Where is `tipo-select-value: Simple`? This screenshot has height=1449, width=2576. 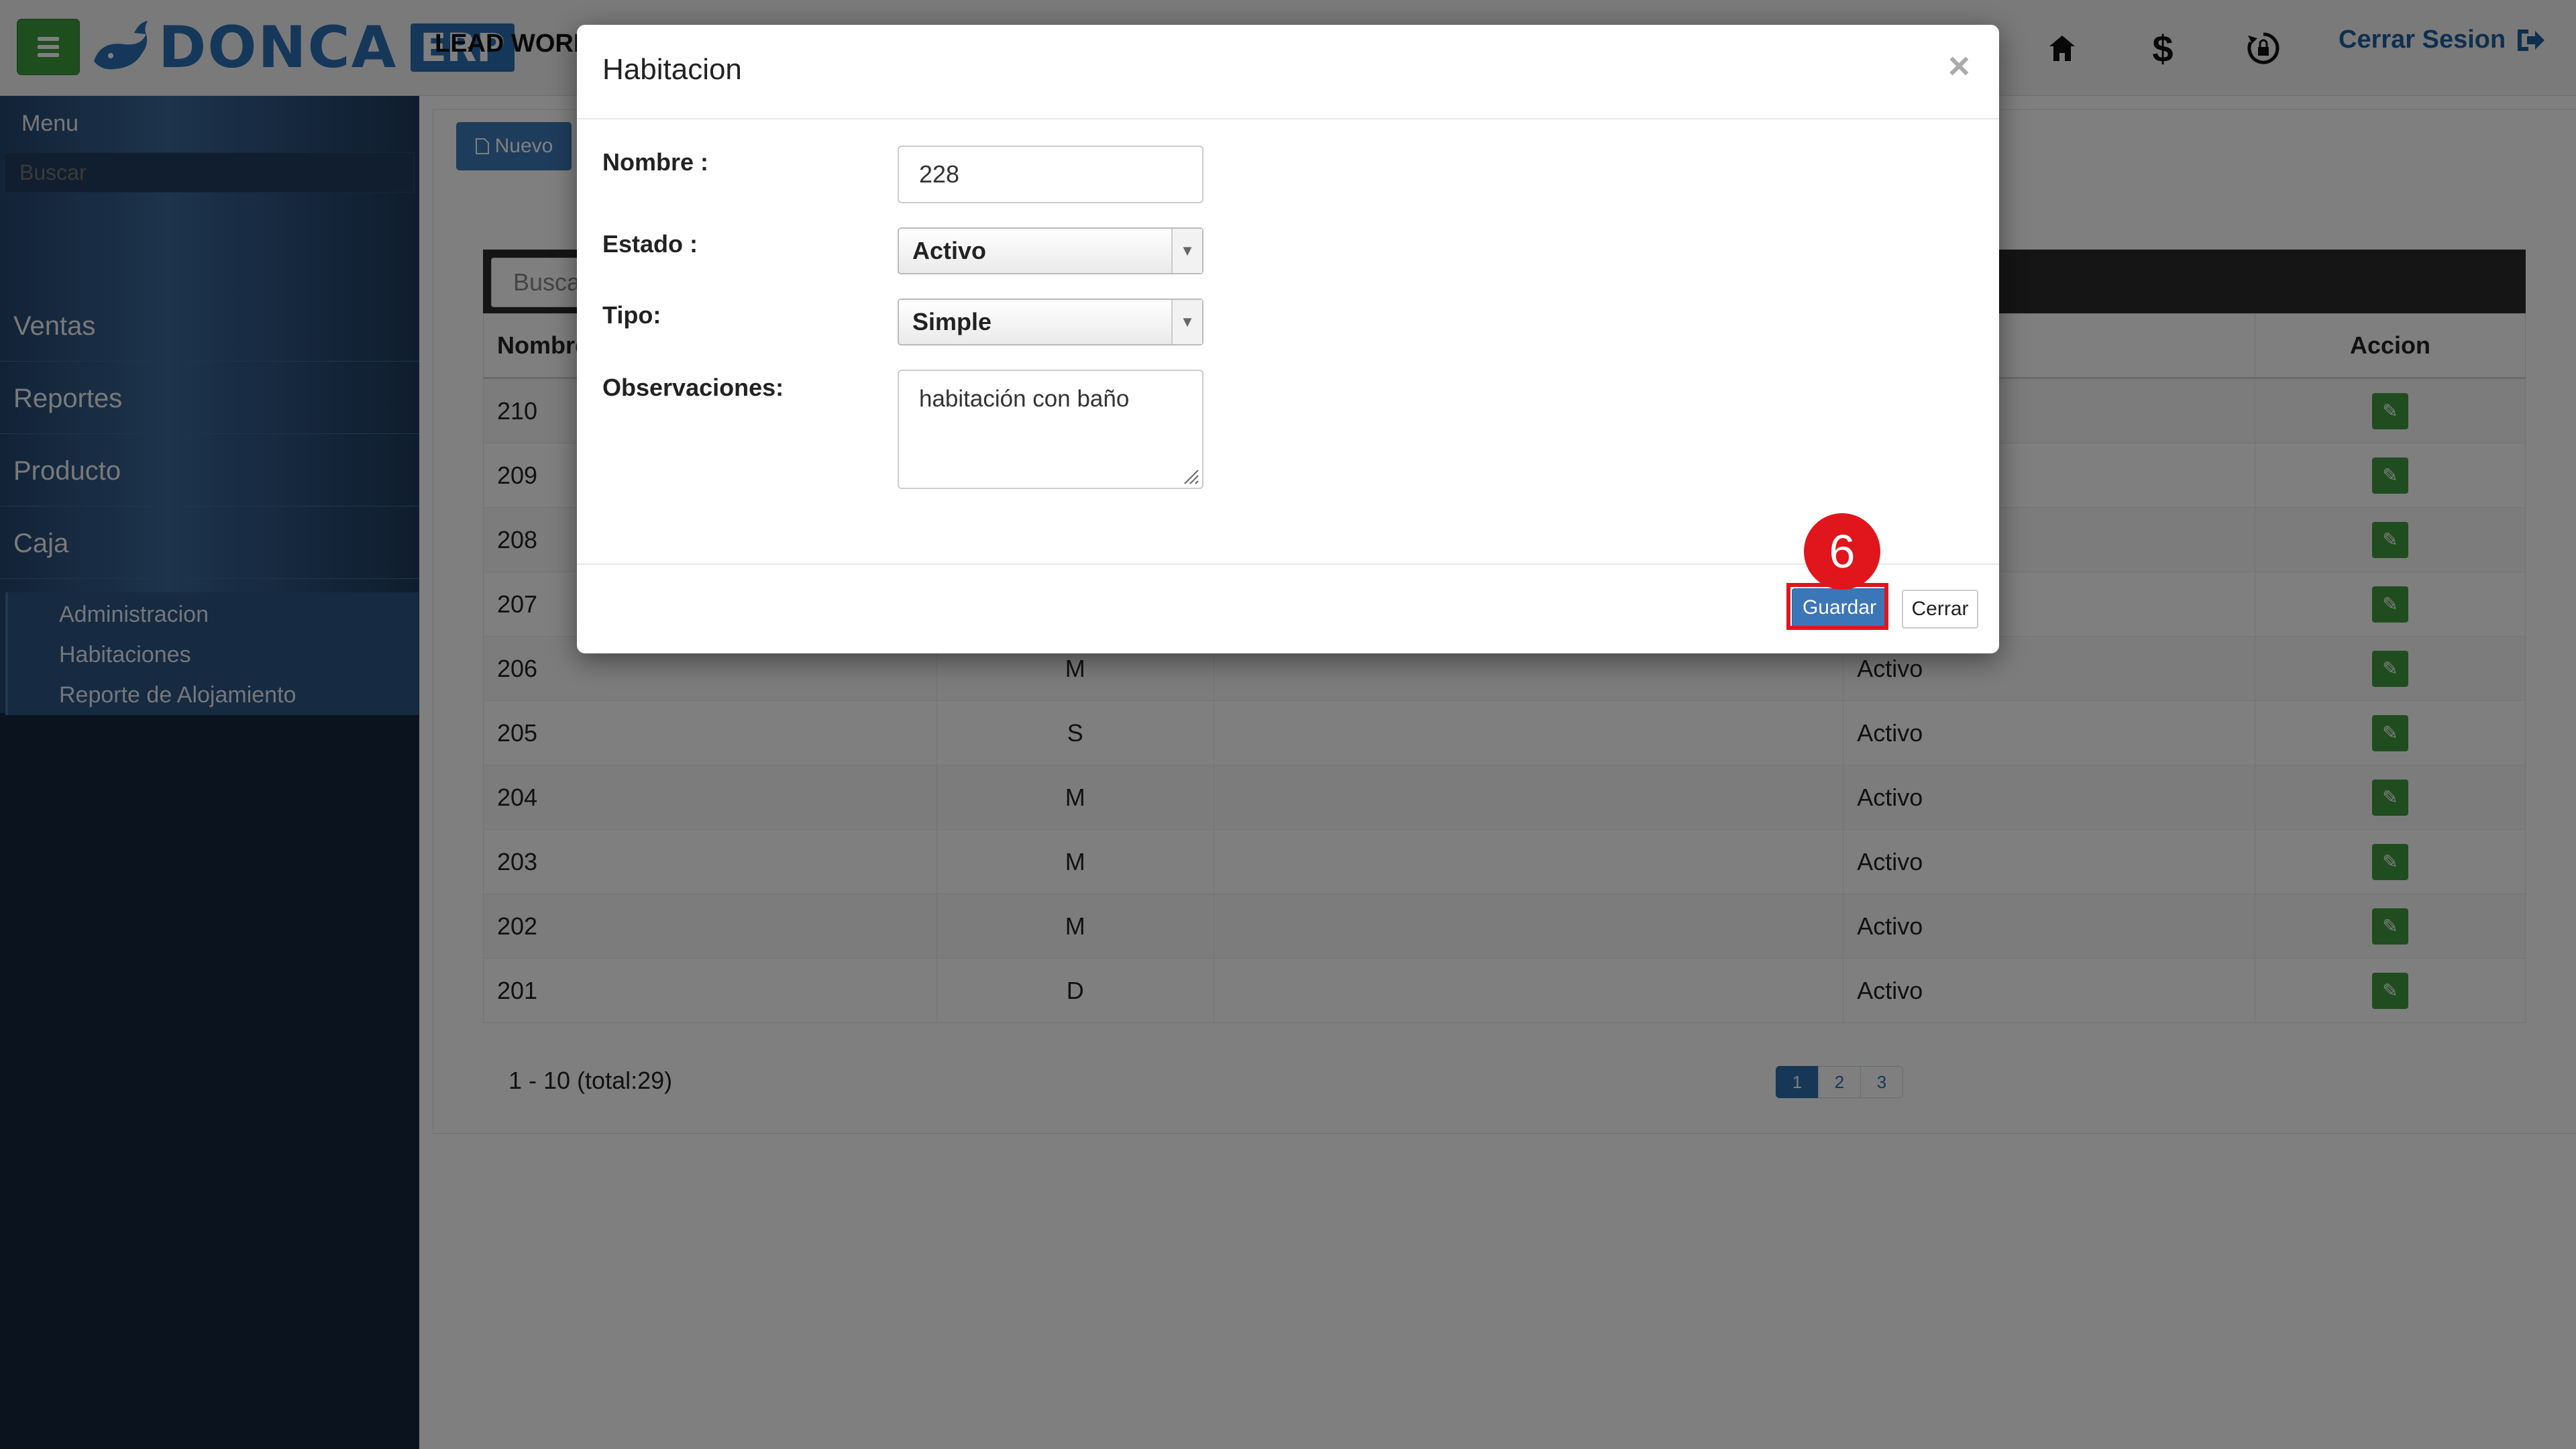
tipo-select-value: Simple is located at coordinates (952, 321).